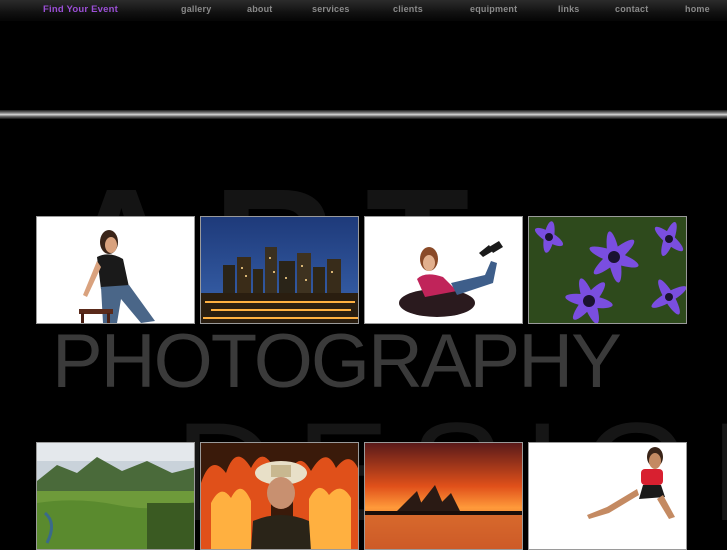 The image size is (727, 550). Describe the element at coordinates (260, 9) in the screenshot. I see `nav-about-link: about` at that location.